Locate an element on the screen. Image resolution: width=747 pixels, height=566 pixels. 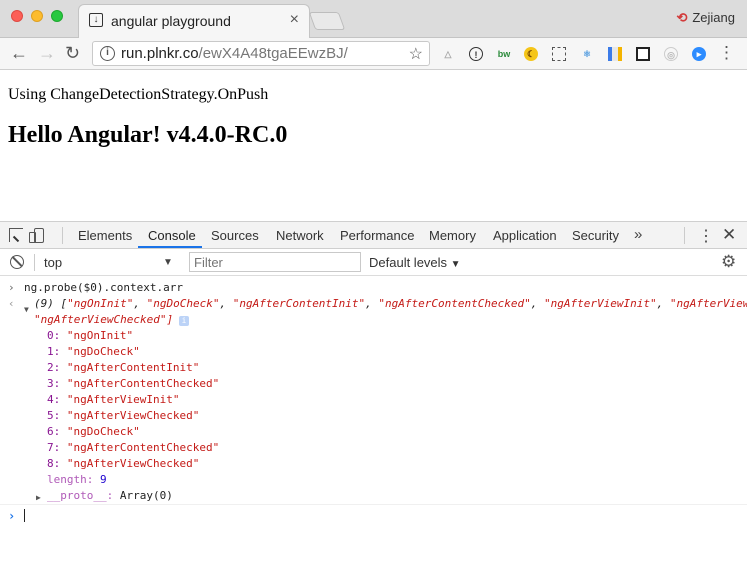
tab-sources: Sources is located at coordinates (235, 235).